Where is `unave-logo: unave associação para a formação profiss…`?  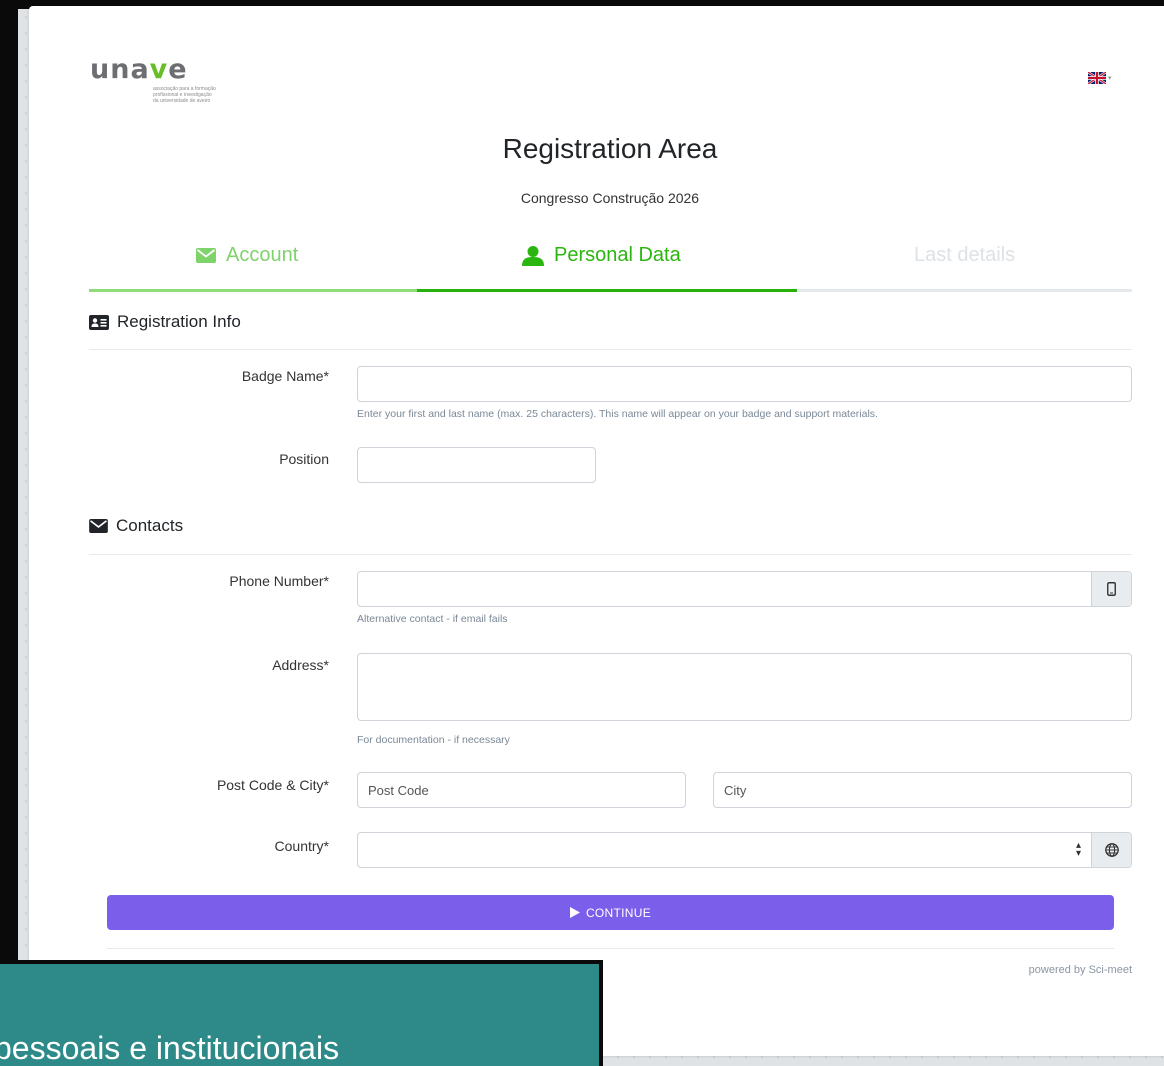
unave-logo: unave associação para a formação profiss… is located at coordinates (165, 86).